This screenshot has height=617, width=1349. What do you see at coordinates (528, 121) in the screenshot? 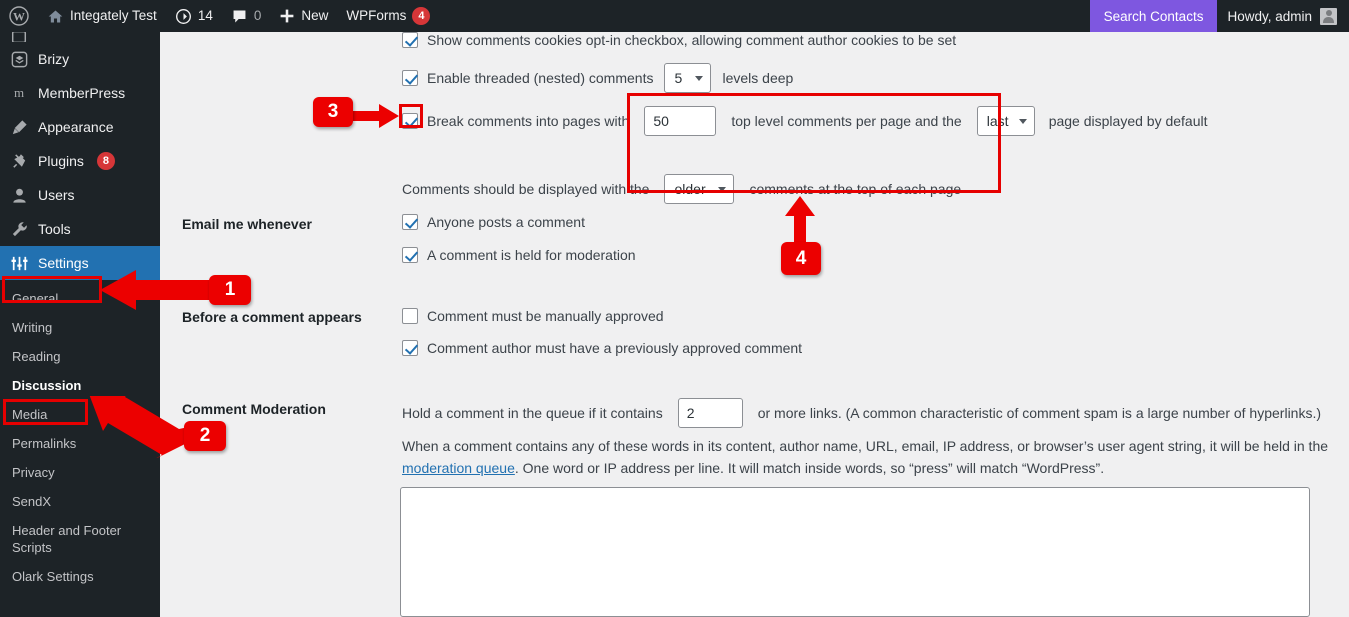
I see `option-label-before: Break comments into pages with` at bounding box center [528, 121].